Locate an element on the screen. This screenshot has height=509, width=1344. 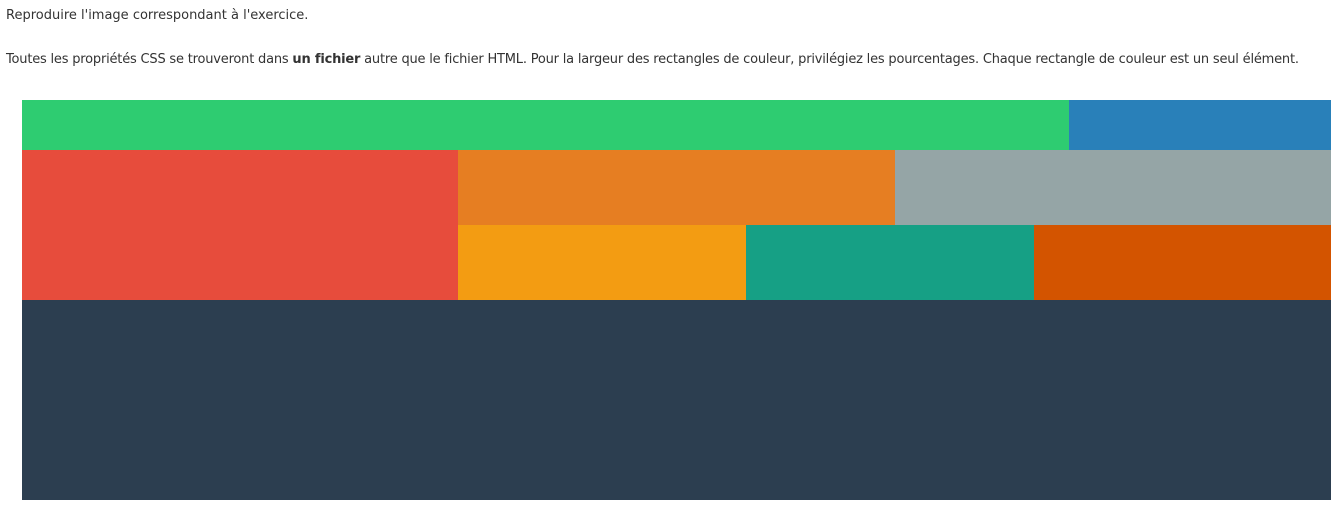
rect-yellow-orange is located at coordinates (602, 262).